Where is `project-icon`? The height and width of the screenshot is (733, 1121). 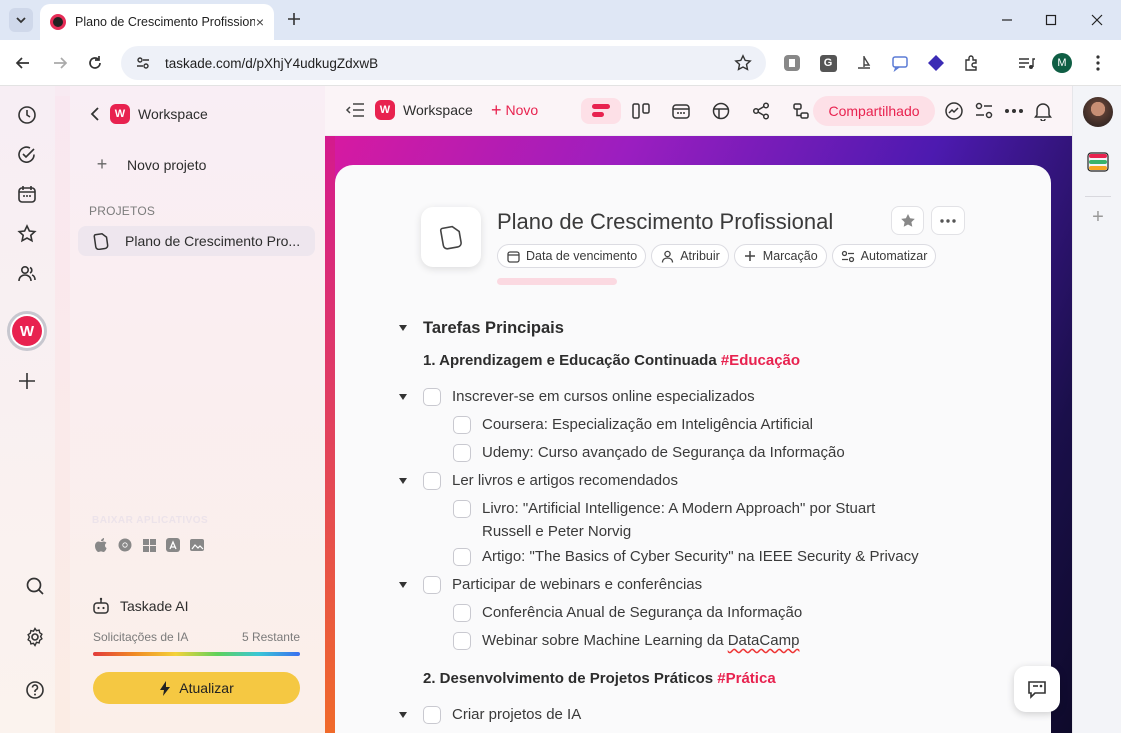 project-icon is located at coordinates (451, 237).